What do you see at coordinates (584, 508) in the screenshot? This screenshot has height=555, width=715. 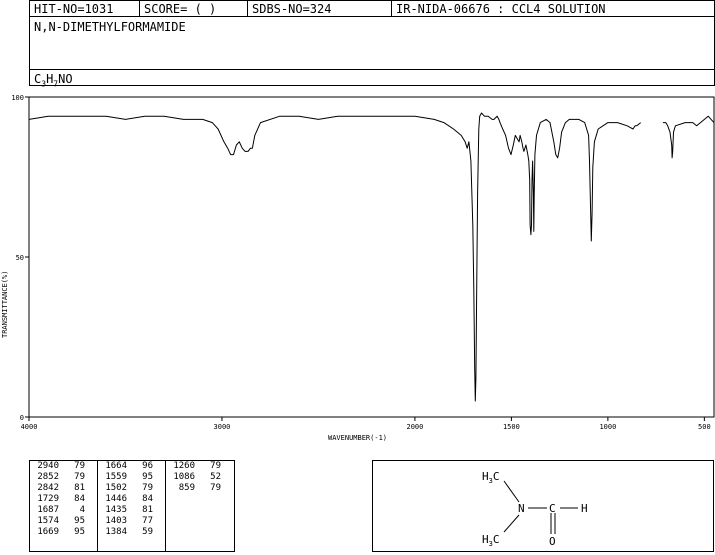 I see `formyl-hydrogen: H` at bounding box center [584, 508].